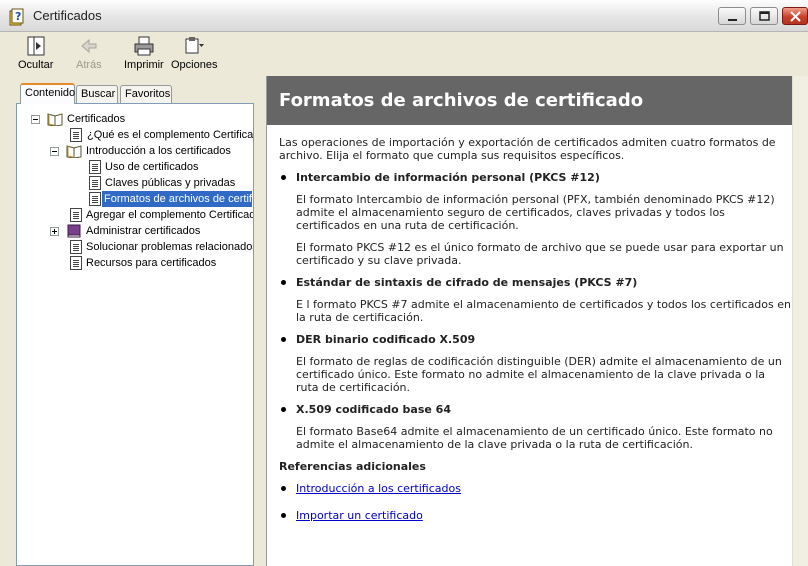 This screenshot has width=808, height=566. I want to click on maximize-icon, so click(764, 16).